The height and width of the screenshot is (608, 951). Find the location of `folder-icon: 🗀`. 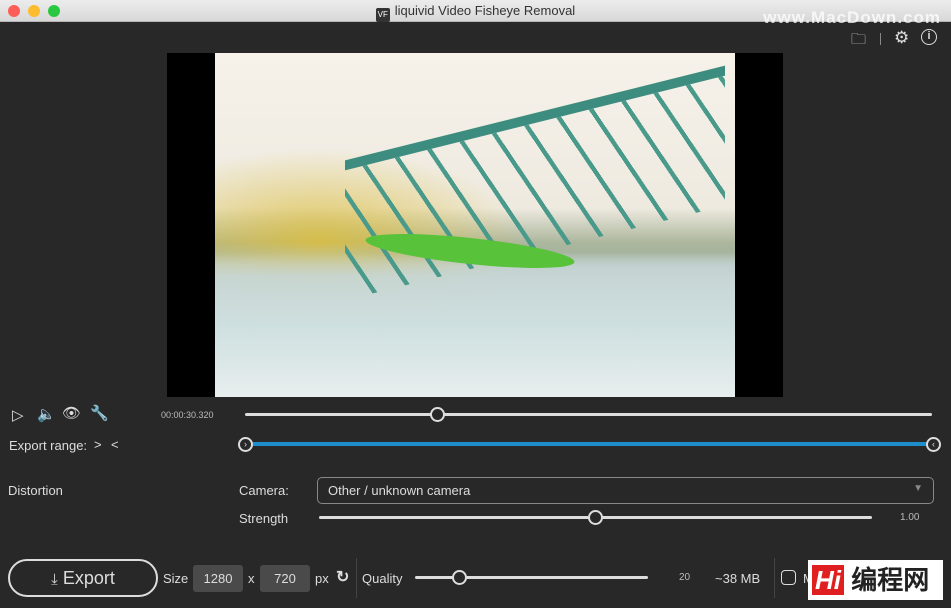

folder-icon: 🗀 is located at coordinates (858, 41).